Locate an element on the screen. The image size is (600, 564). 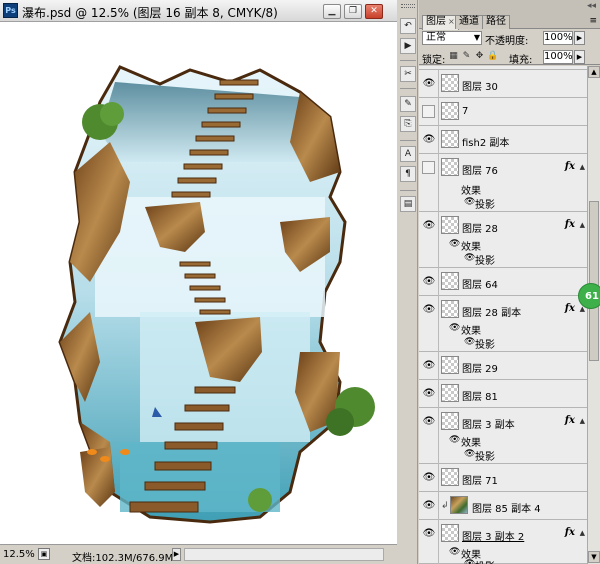
opacity-slider-button: ▶ is located at coordinates (579, 38).